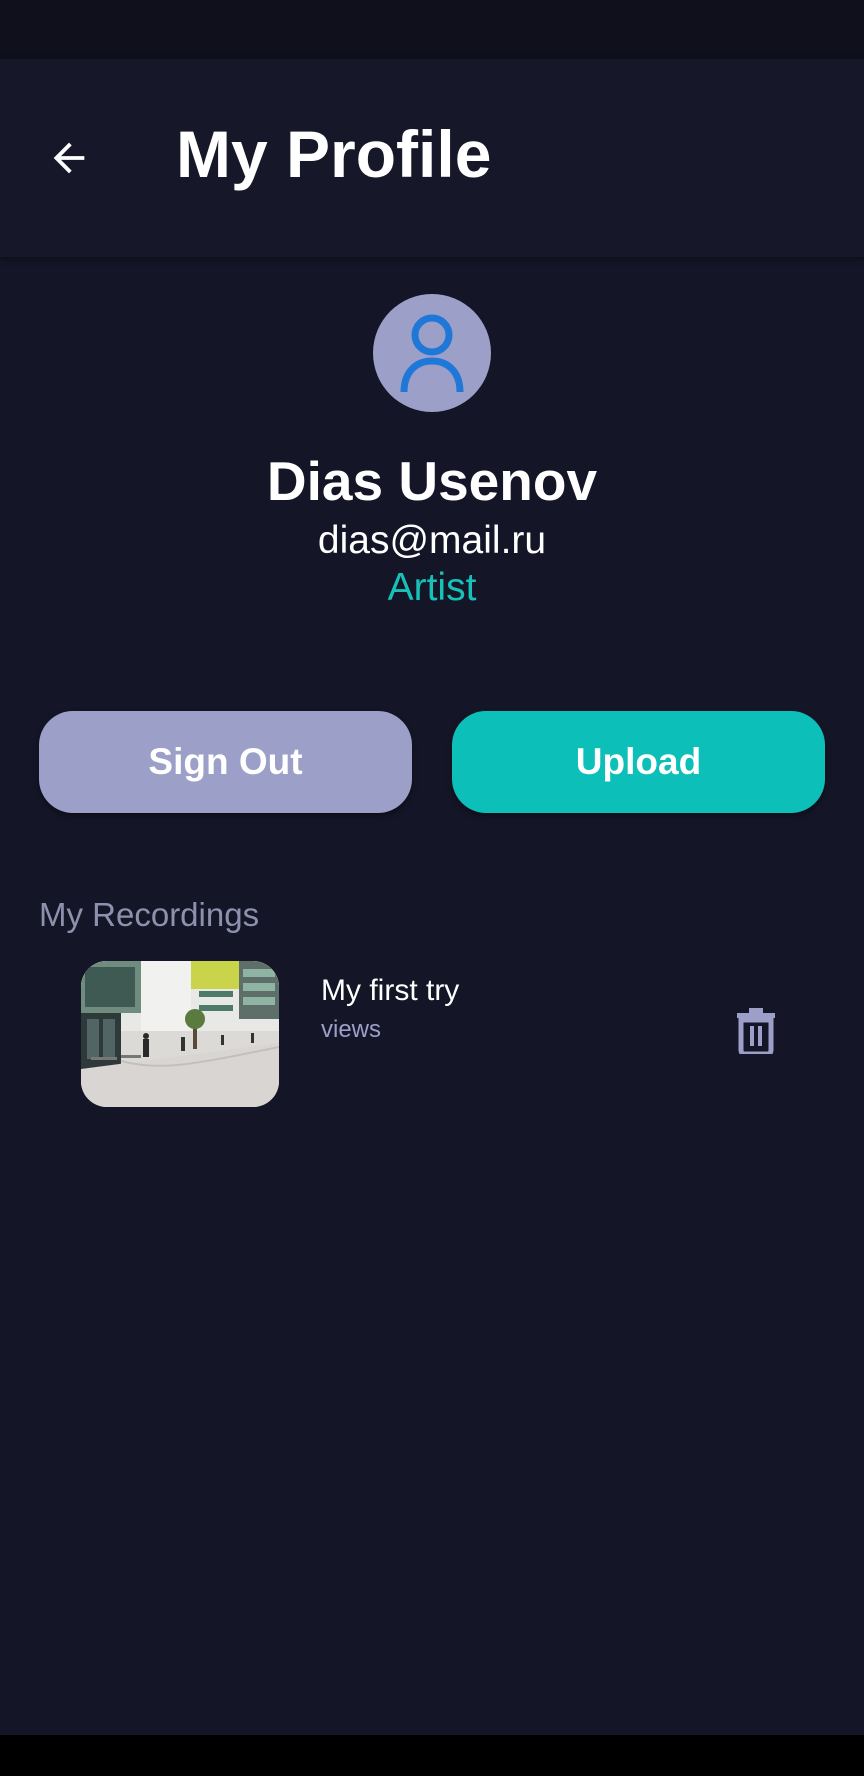  What do you see at coordinates (149, 914) in the screenshot?
I see `recordings-section-title: My Recordings` at bounding box center [149, 914].